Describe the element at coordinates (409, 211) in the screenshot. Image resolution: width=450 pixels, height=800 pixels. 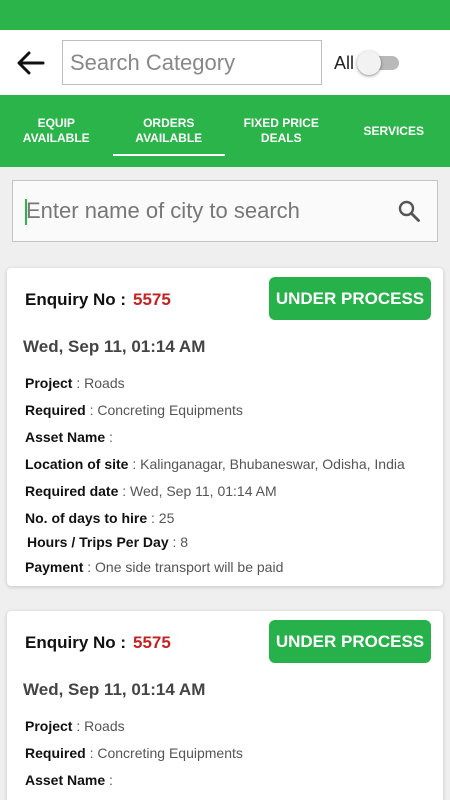
I see `search-icon` at that location.